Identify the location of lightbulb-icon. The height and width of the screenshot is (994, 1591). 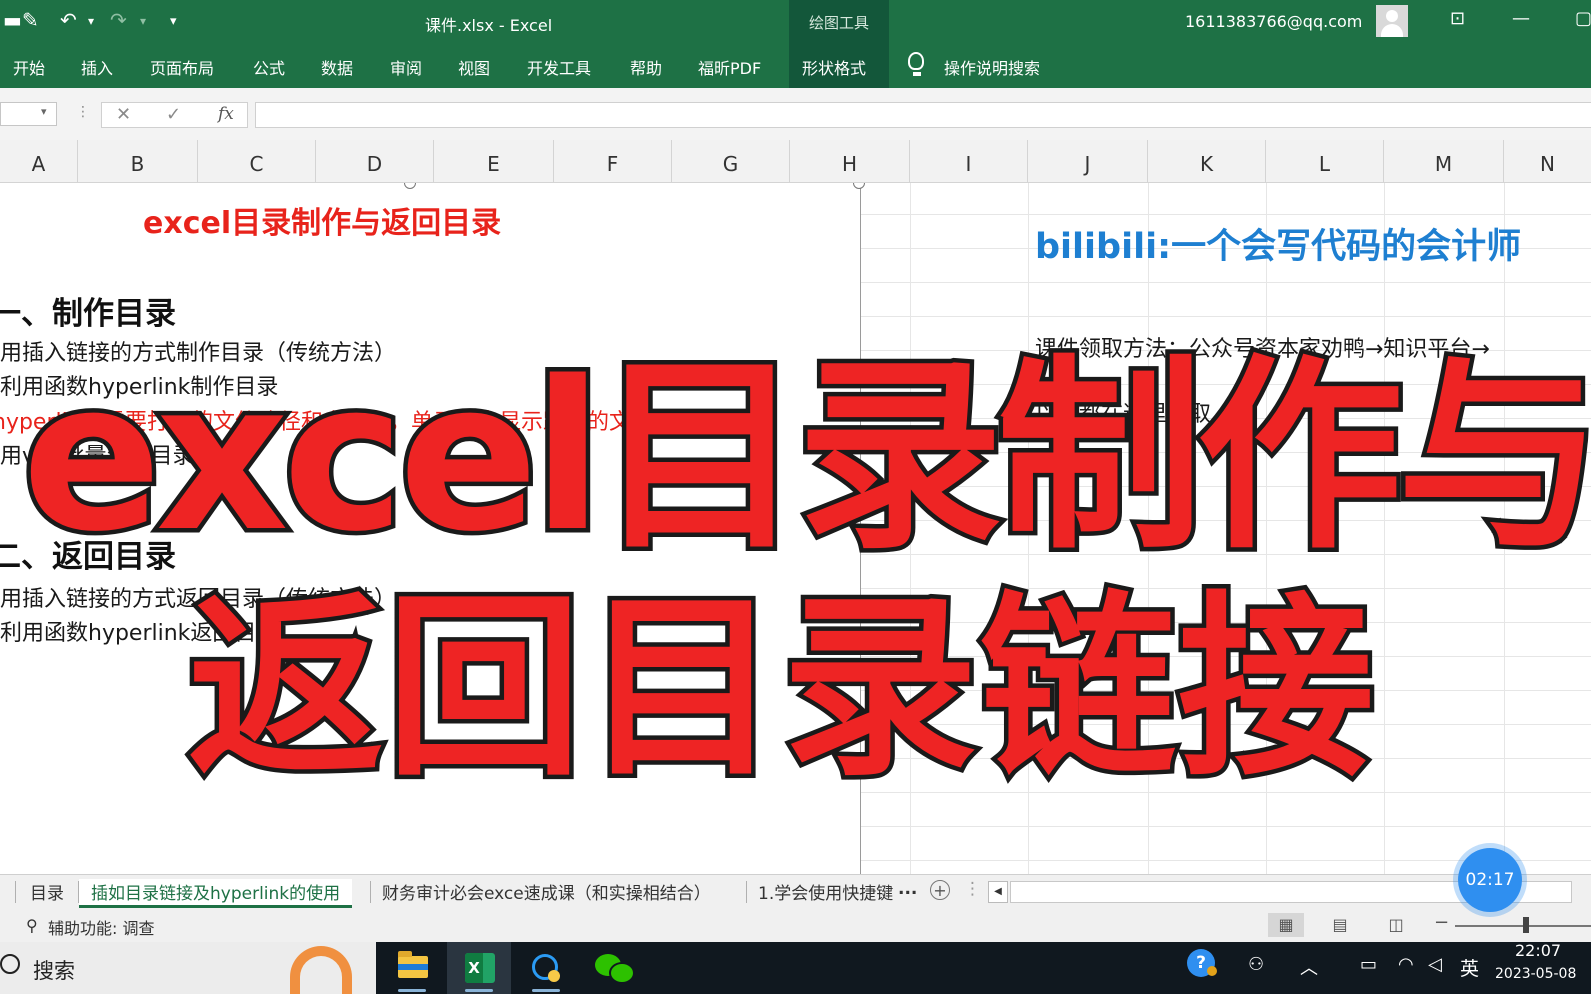
(916, 61).